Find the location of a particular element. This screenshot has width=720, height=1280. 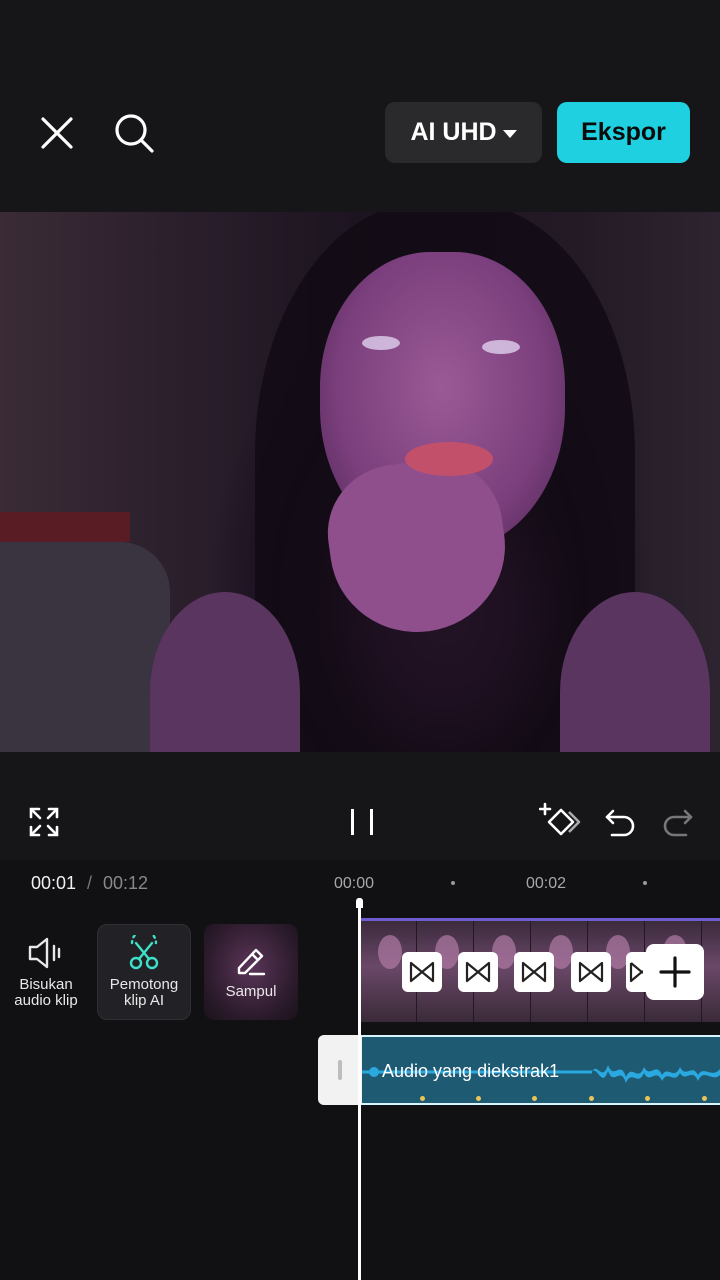

quality-dropdown: AI UHD is located at coordinates (463, 132).